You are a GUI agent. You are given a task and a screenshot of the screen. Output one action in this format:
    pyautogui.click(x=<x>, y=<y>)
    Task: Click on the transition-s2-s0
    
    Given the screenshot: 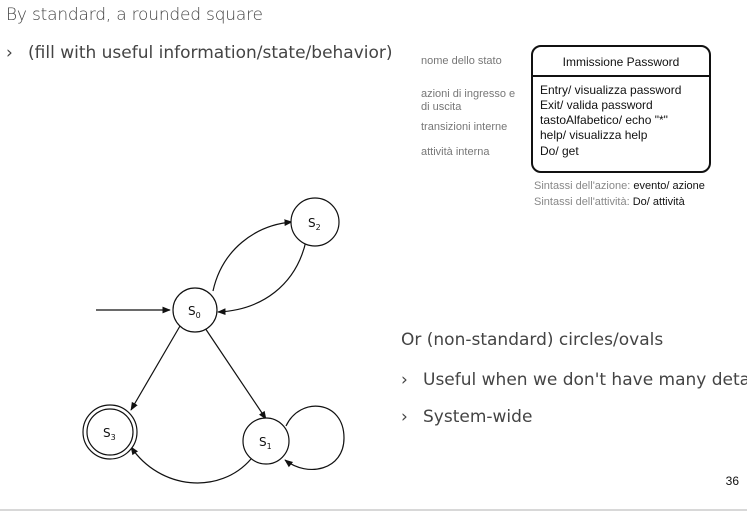 What is the action you would take?
    pyautogui.click(x=262, y=278)
    